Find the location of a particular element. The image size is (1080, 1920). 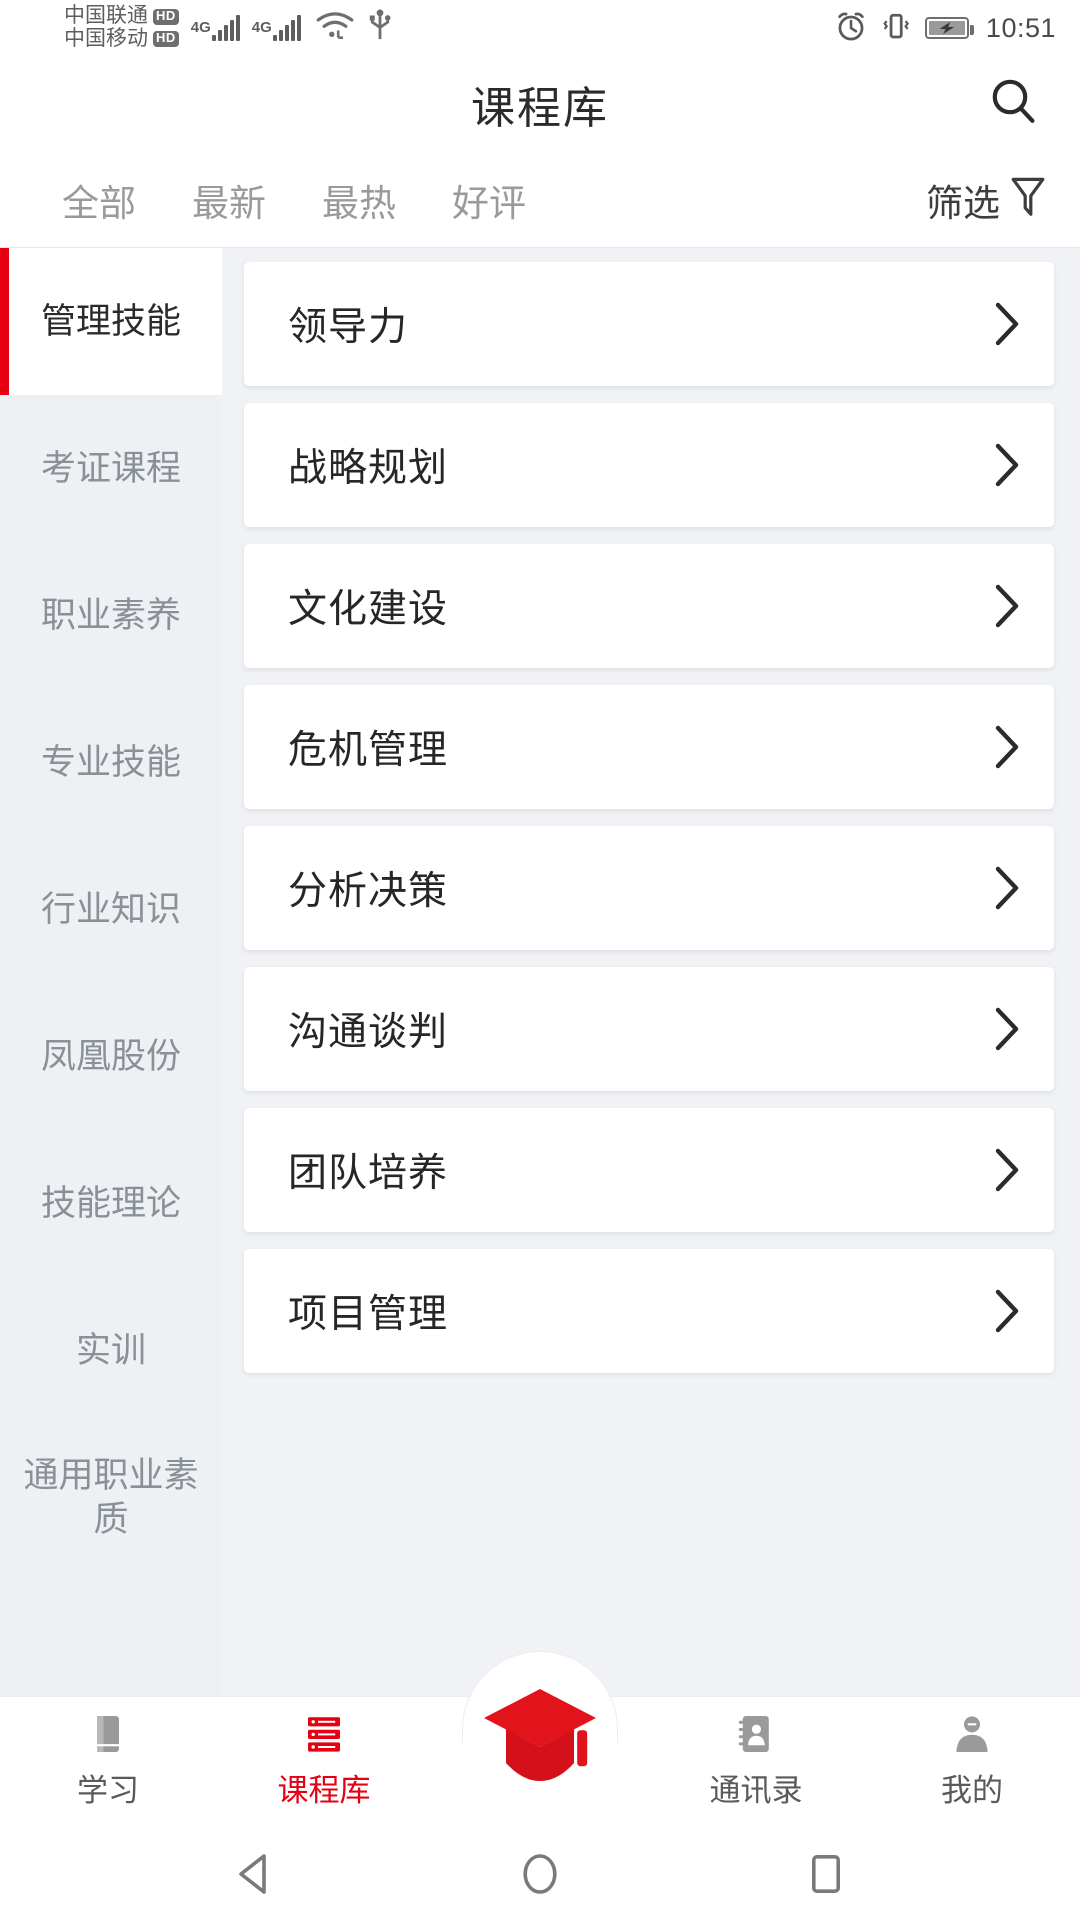

course-title: 领导力 is located at coordinates (348, 327).